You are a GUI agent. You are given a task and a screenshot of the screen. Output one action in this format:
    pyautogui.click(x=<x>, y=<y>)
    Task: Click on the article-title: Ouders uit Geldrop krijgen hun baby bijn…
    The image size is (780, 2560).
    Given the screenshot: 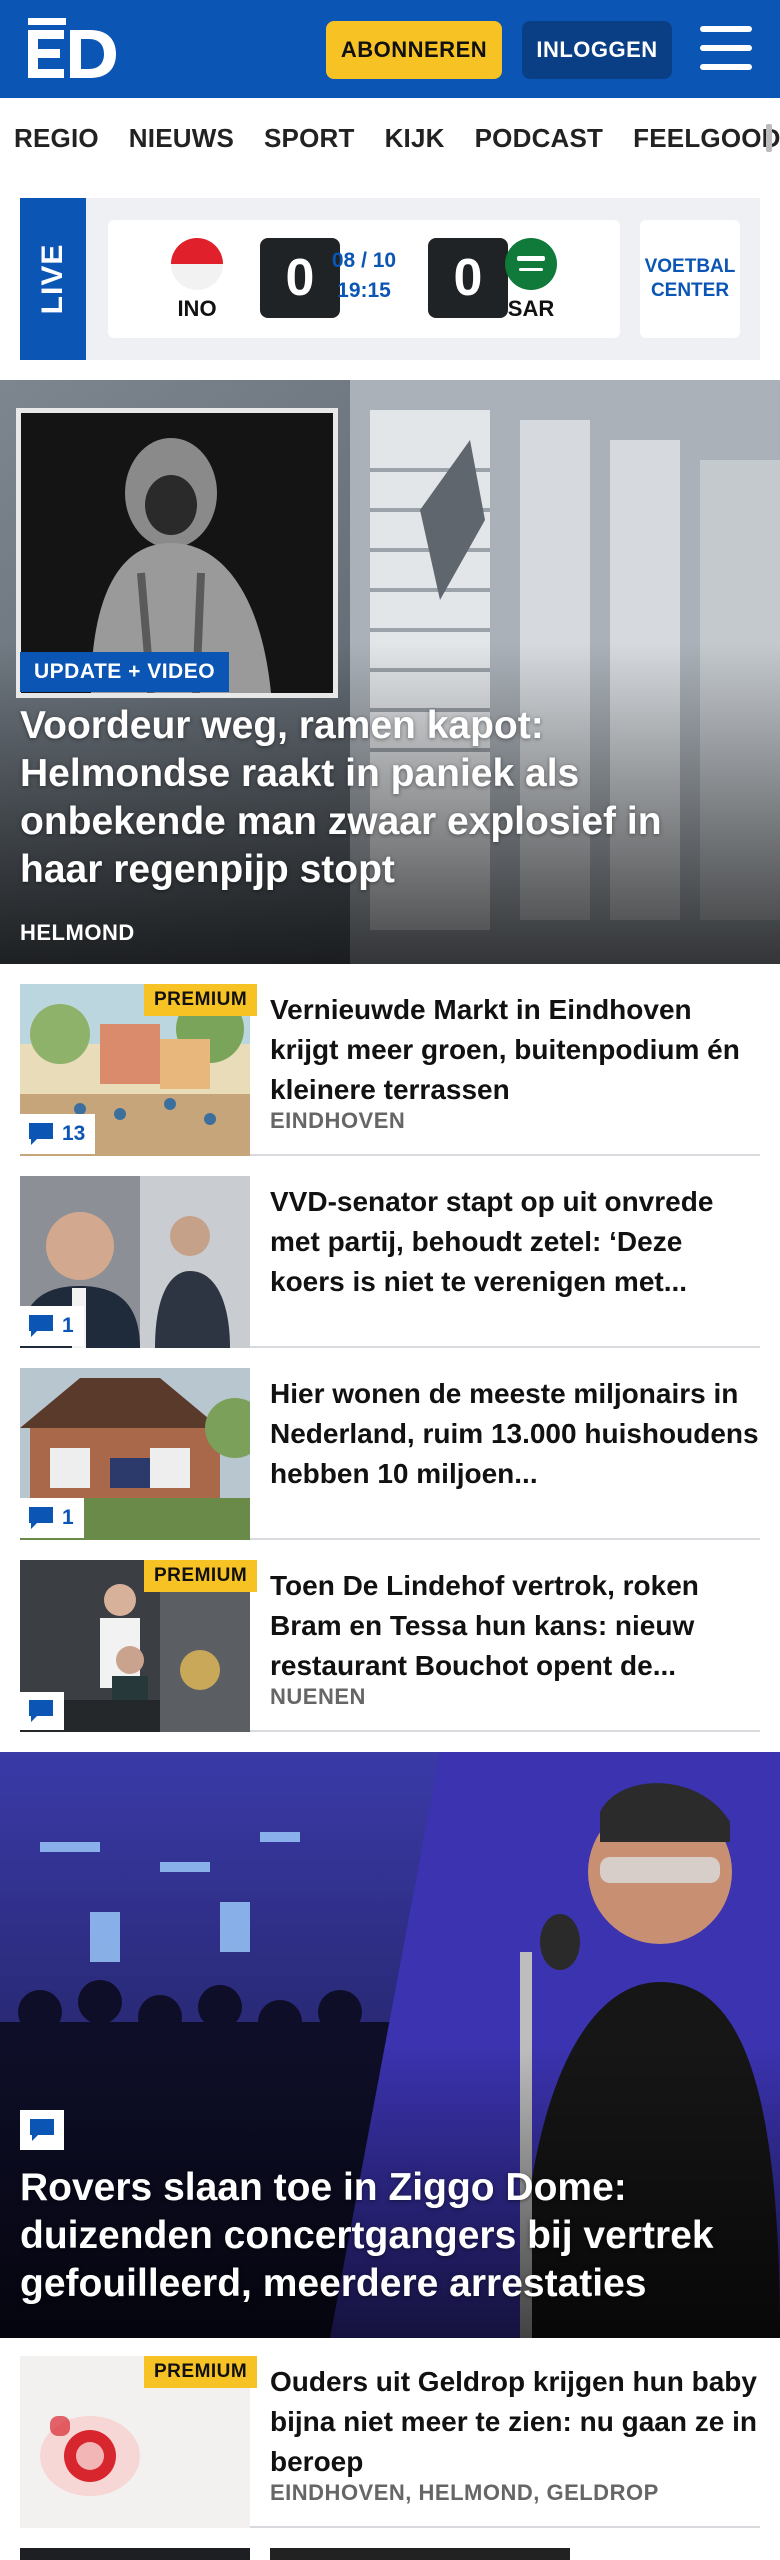 What is the action you would take?
    pyautogui.click(x=515, y=2422)
    